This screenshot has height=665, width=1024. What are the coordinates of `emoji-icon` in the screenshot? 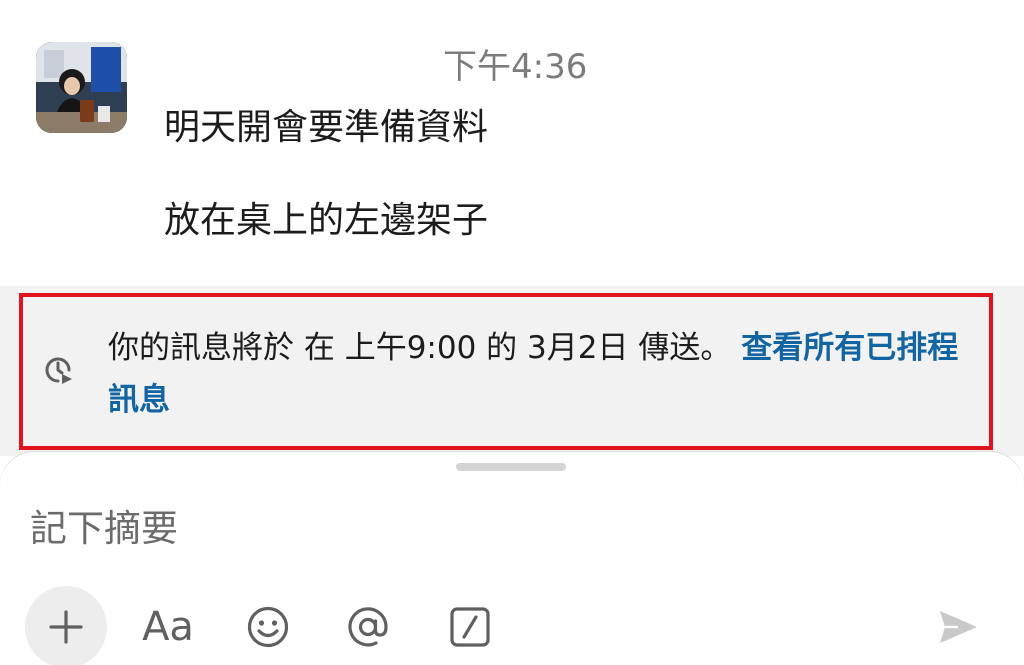 It's located at (268, 627).